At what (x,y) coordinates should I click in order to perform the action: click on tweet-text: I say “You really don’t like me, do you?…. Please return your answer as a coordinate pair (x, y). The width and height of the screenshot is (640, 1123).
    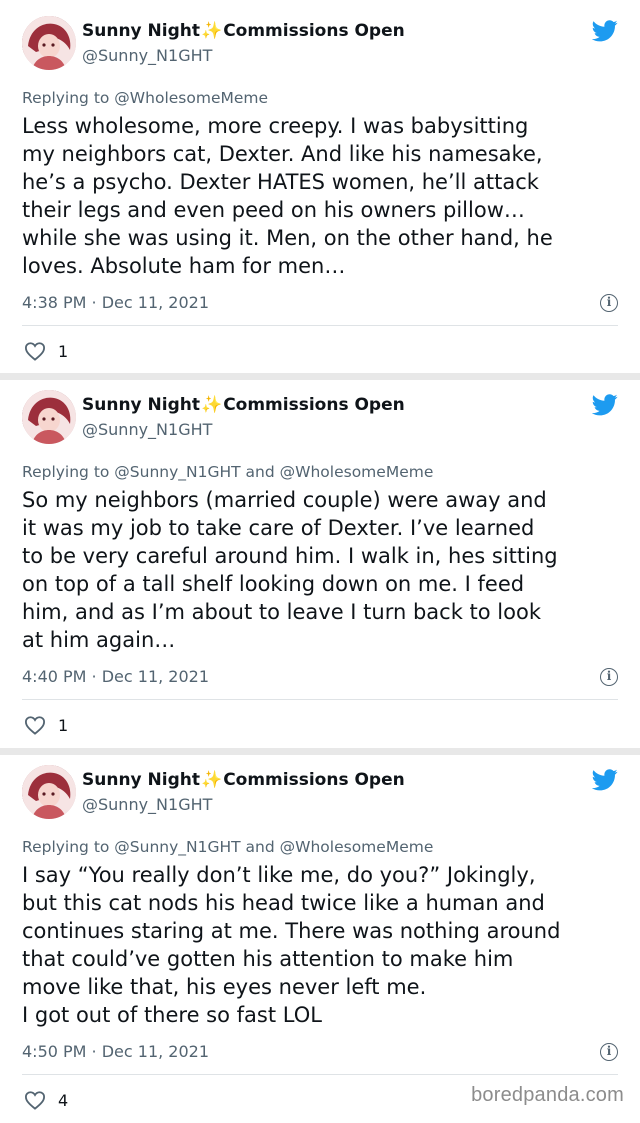
    Looking at the image, I should click on (291, 945).